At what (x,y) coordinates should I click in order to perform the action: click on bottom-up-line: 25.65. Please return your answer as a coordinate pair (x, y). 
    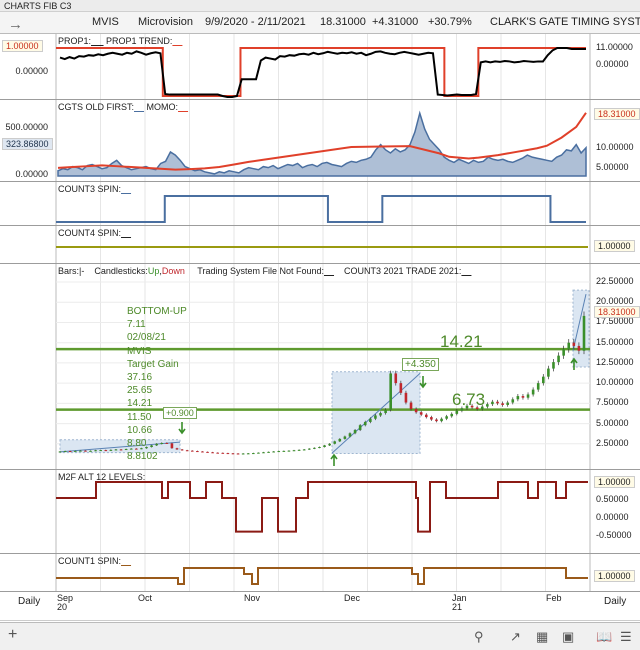
    Looking at the image, I should click on (140, 391).